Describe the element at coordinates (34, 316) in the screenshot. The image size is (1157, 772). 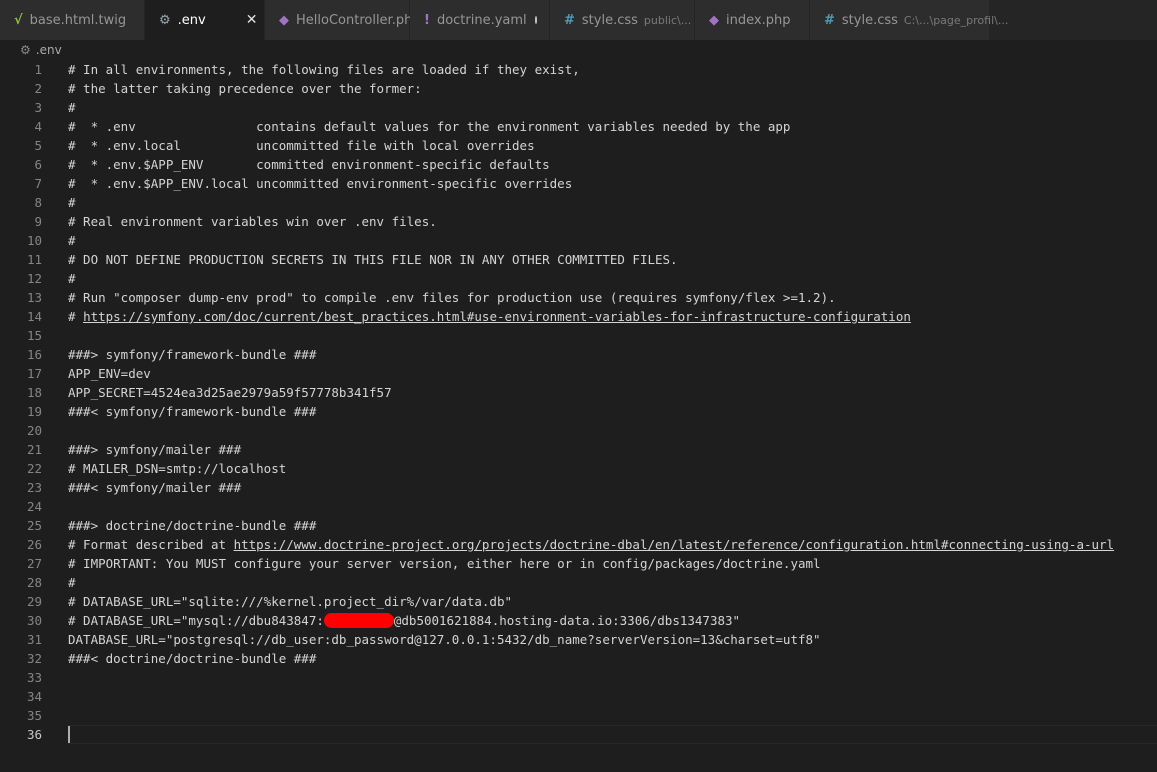
I see `line-number: 14` at that location.